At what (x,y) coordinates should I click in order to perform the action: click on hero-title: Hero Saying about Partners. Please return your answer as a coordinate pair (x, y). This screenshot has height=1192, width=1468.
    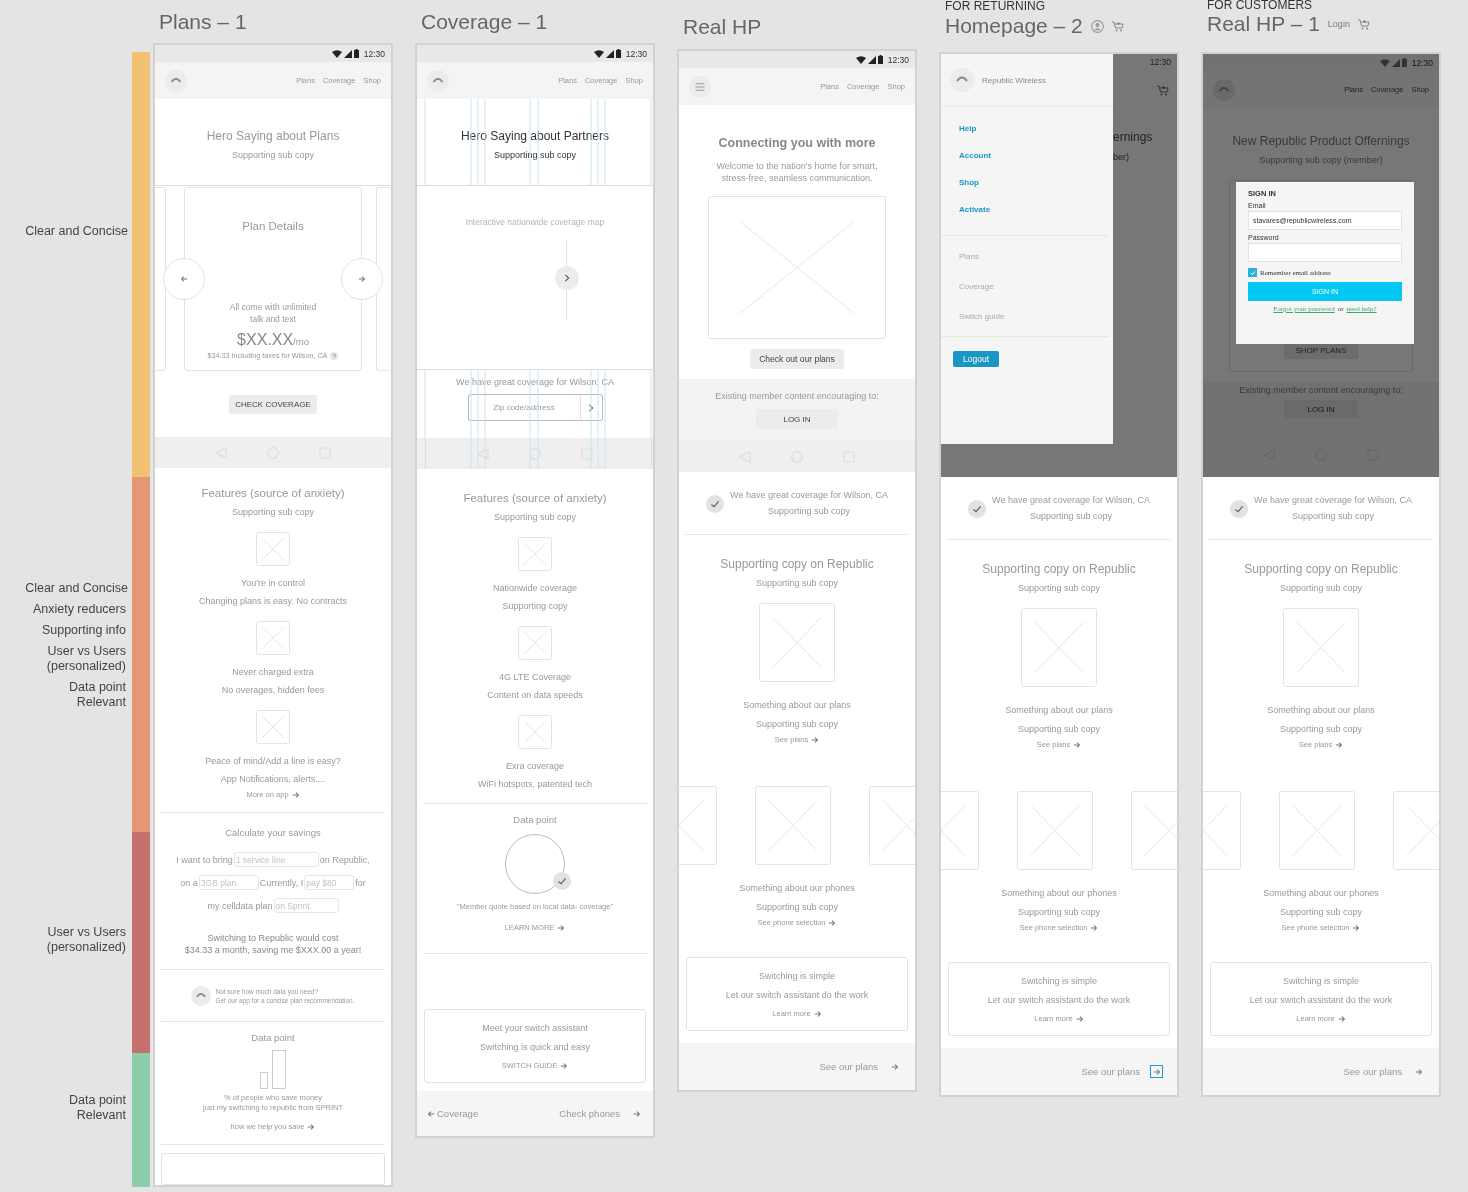
    Looking at the image, I should click on (535, 136).